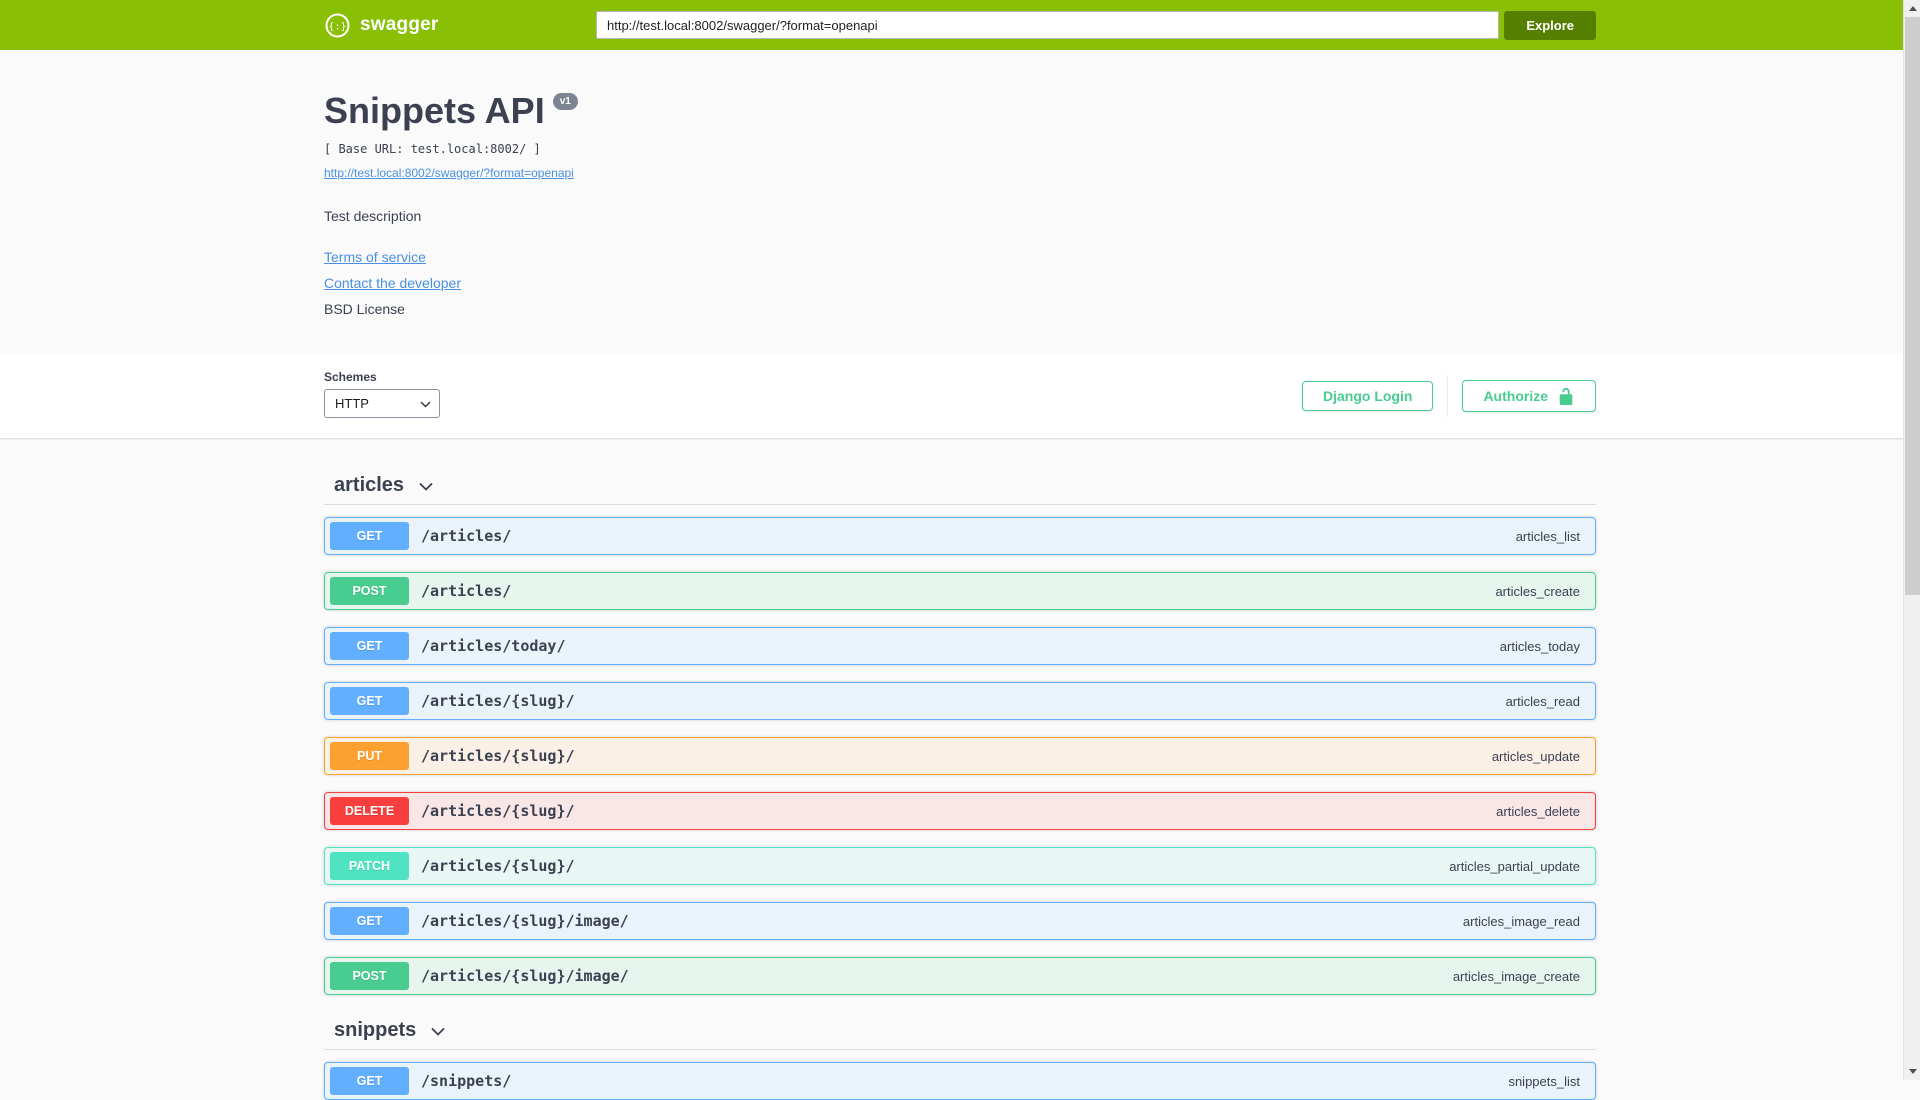 The image size is (1920, 1100). I want to click on tag-label: snippets, so click(375, 1030).